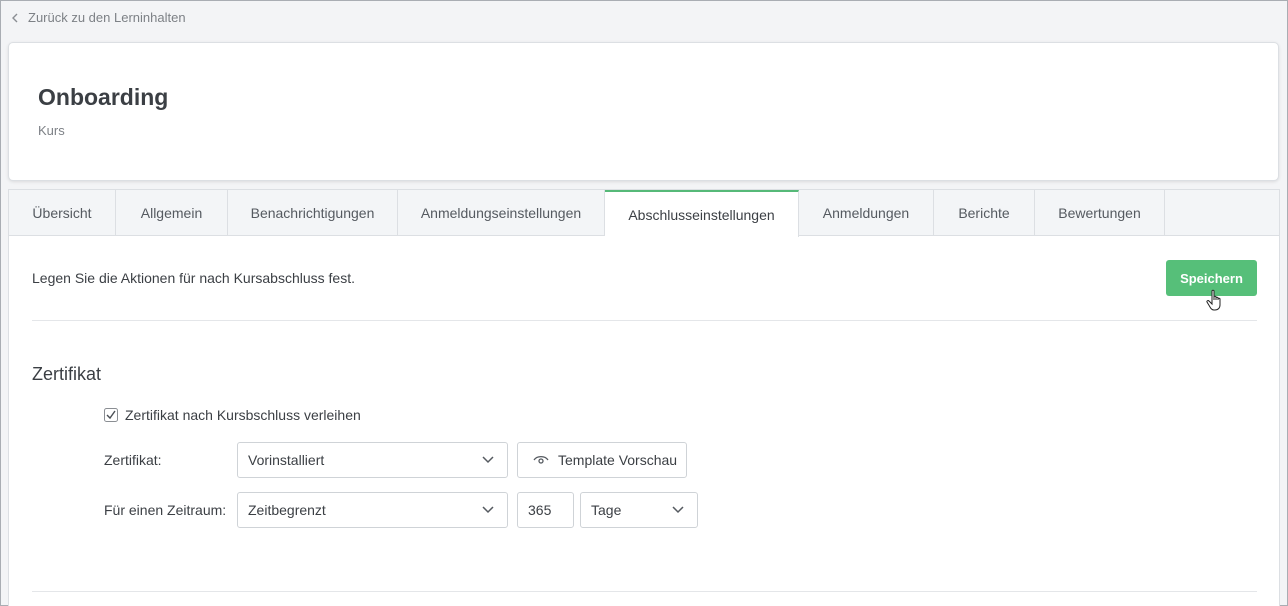 This screenshot has width=1288, height=606. Describe the element at coordinates (287, 510) in the screenshot. I see `period-select-value: Zeitbegrenzt` at that location.